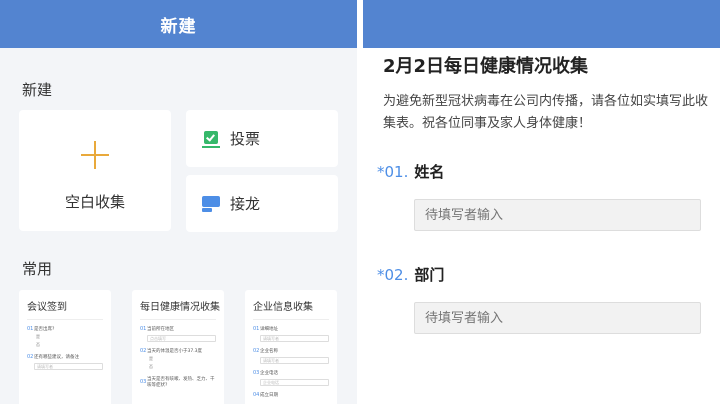 The height and width of the screenshot is (404, 720). I want to click on vote-card: 投票, so click(262, 138).